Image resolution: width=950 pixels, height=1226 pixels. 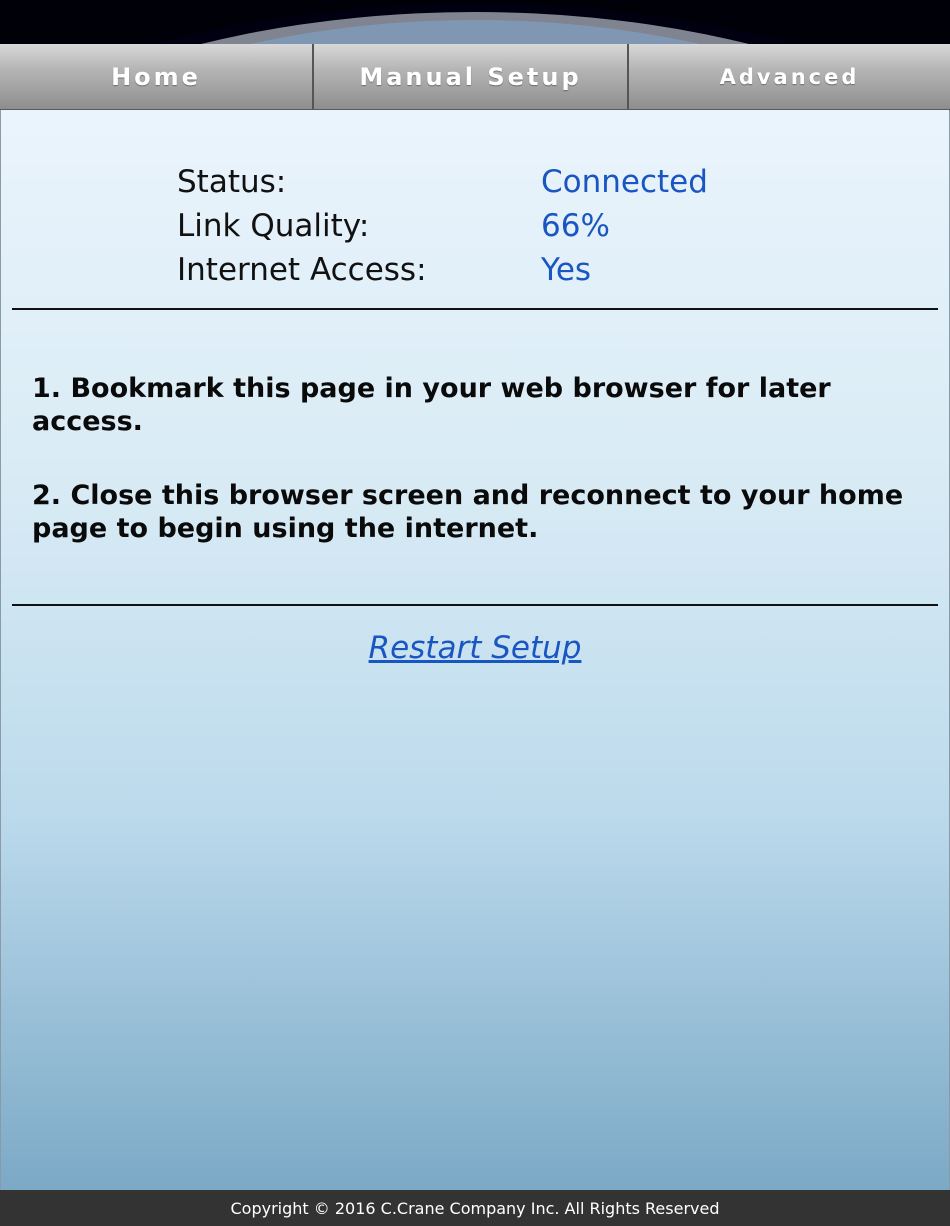 I want to click on tab-home: Home, so click(x=157, y=76).